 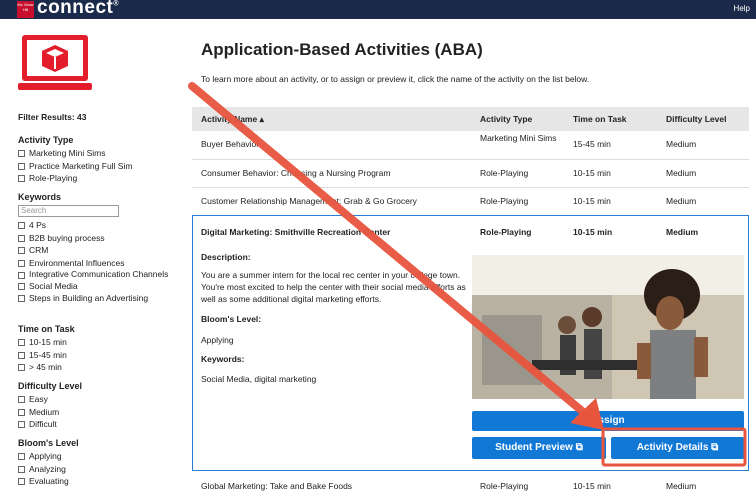 What do you see at coordinates (98, 238) in the screenshot?
I see `filter-option: B2B buying process` at bounding box center [98, 238].